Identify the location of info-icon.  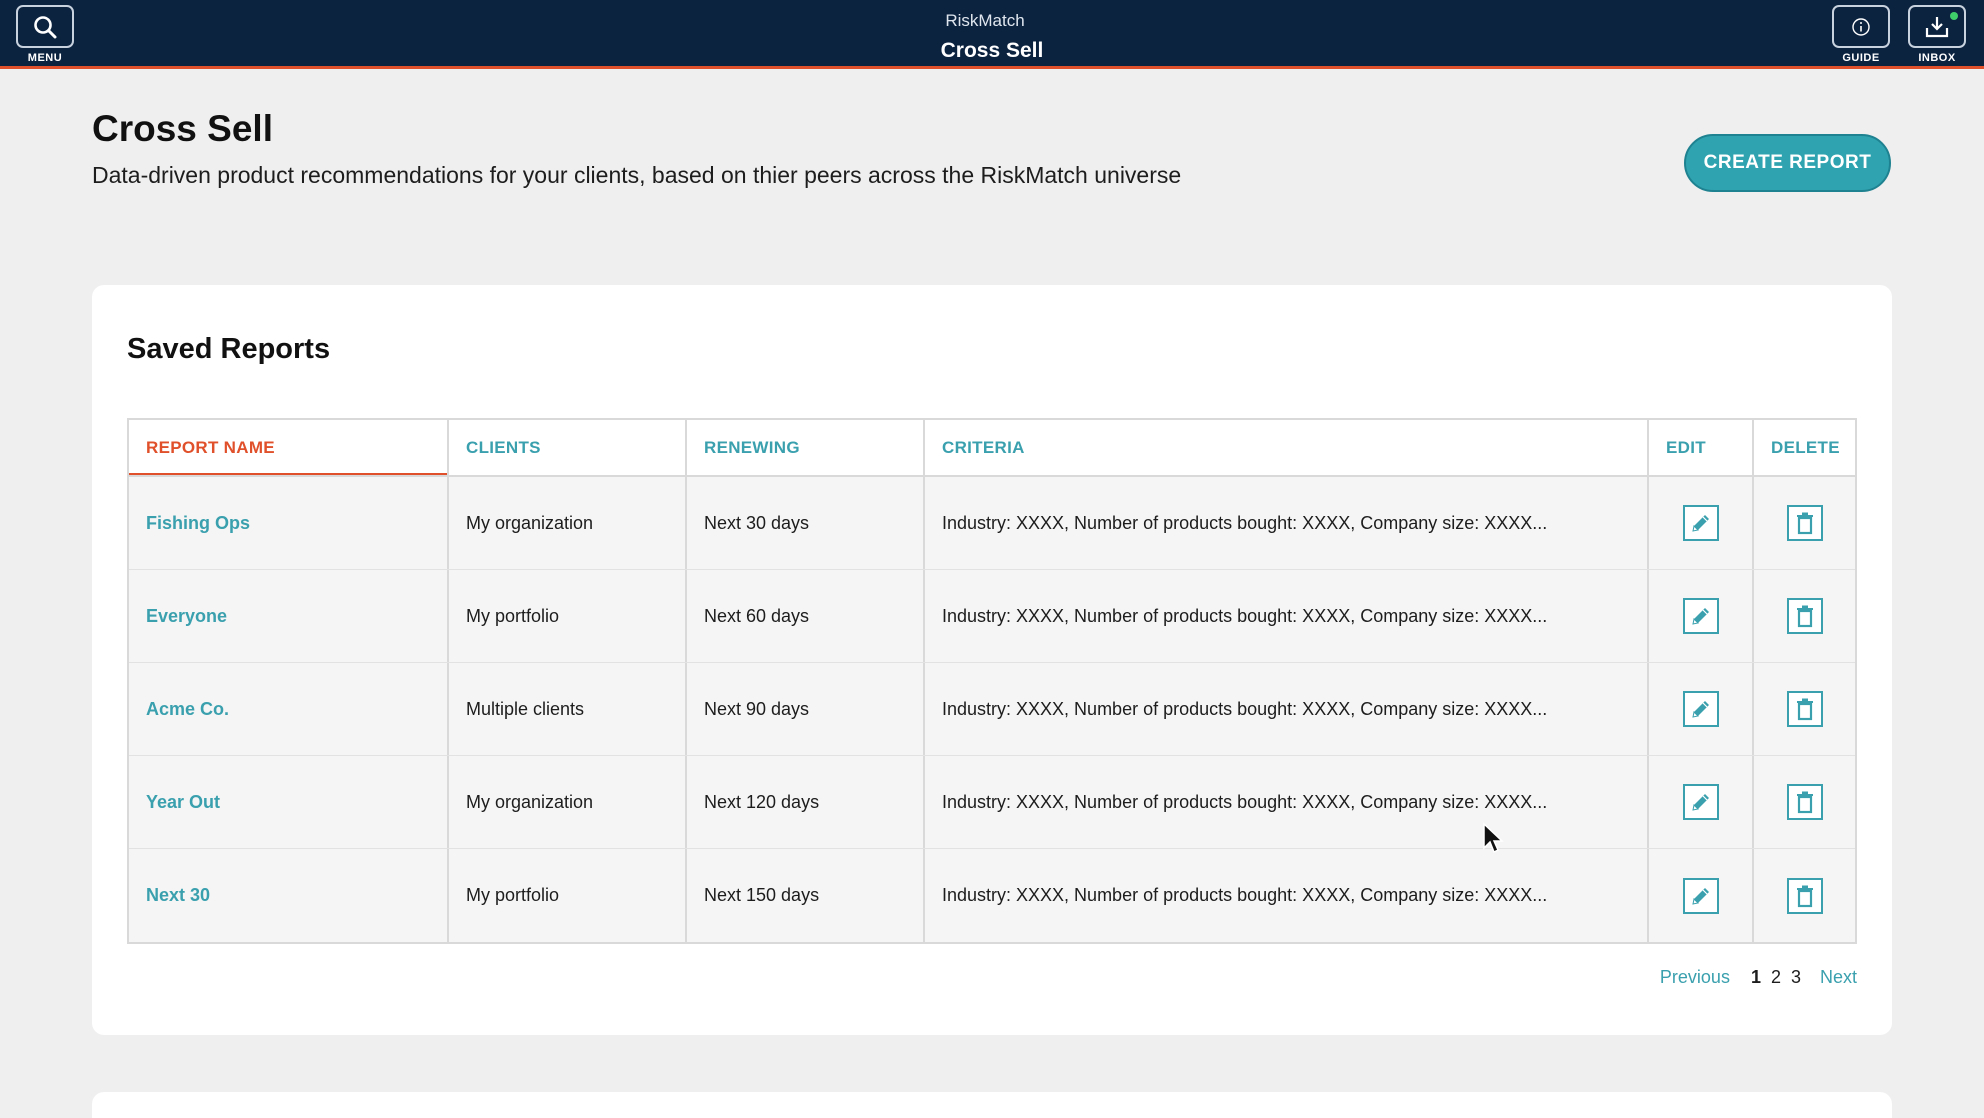
(1861, 26).